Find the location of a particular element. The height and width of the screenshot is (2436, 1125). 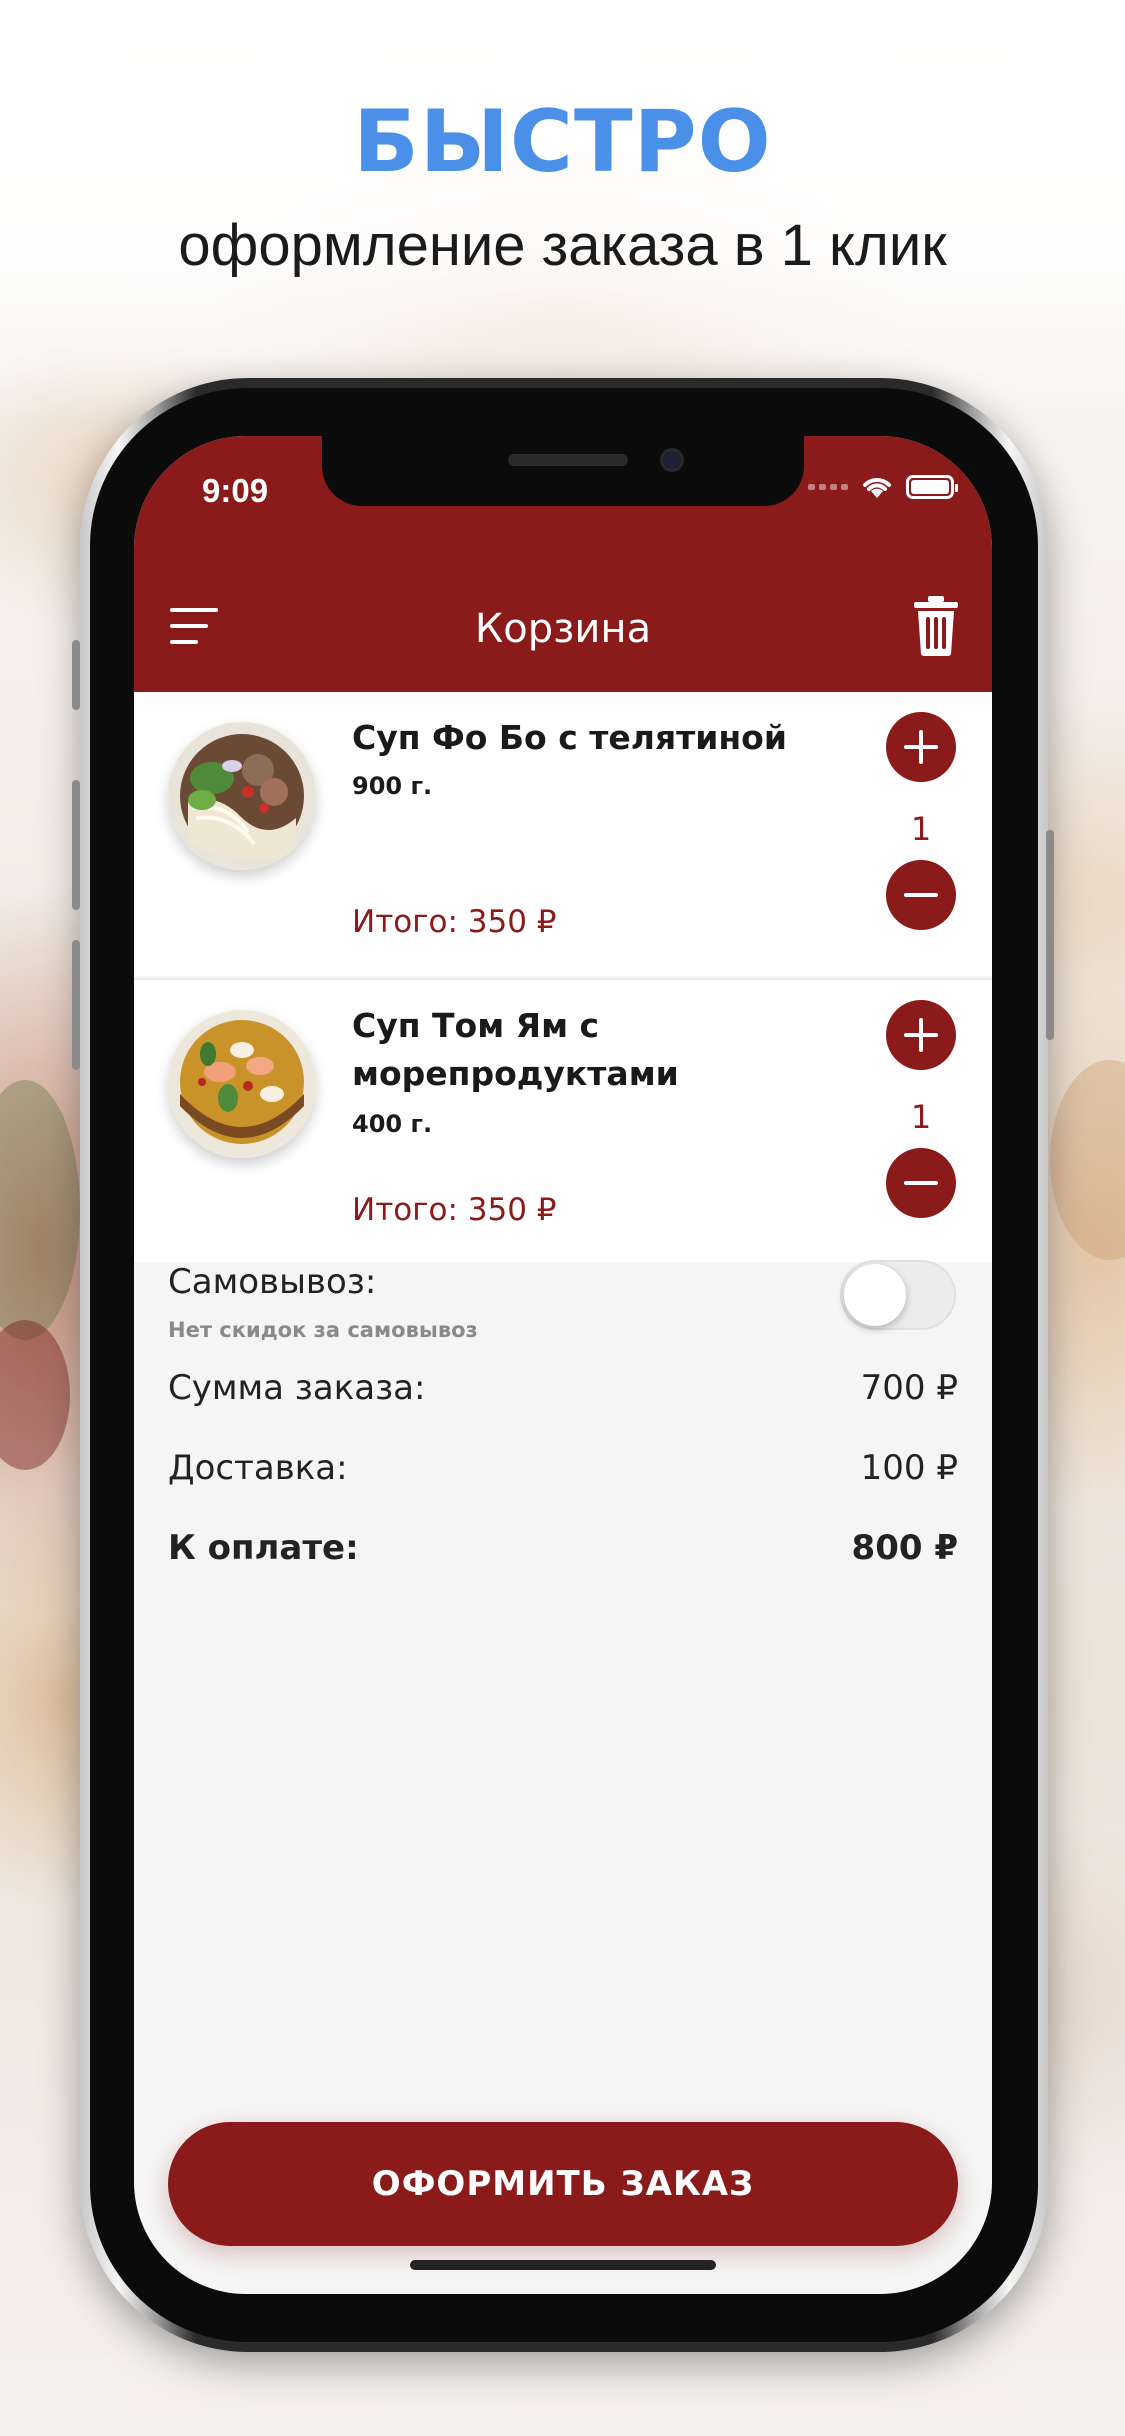

trash-icon is located at coordinates (936, 626).